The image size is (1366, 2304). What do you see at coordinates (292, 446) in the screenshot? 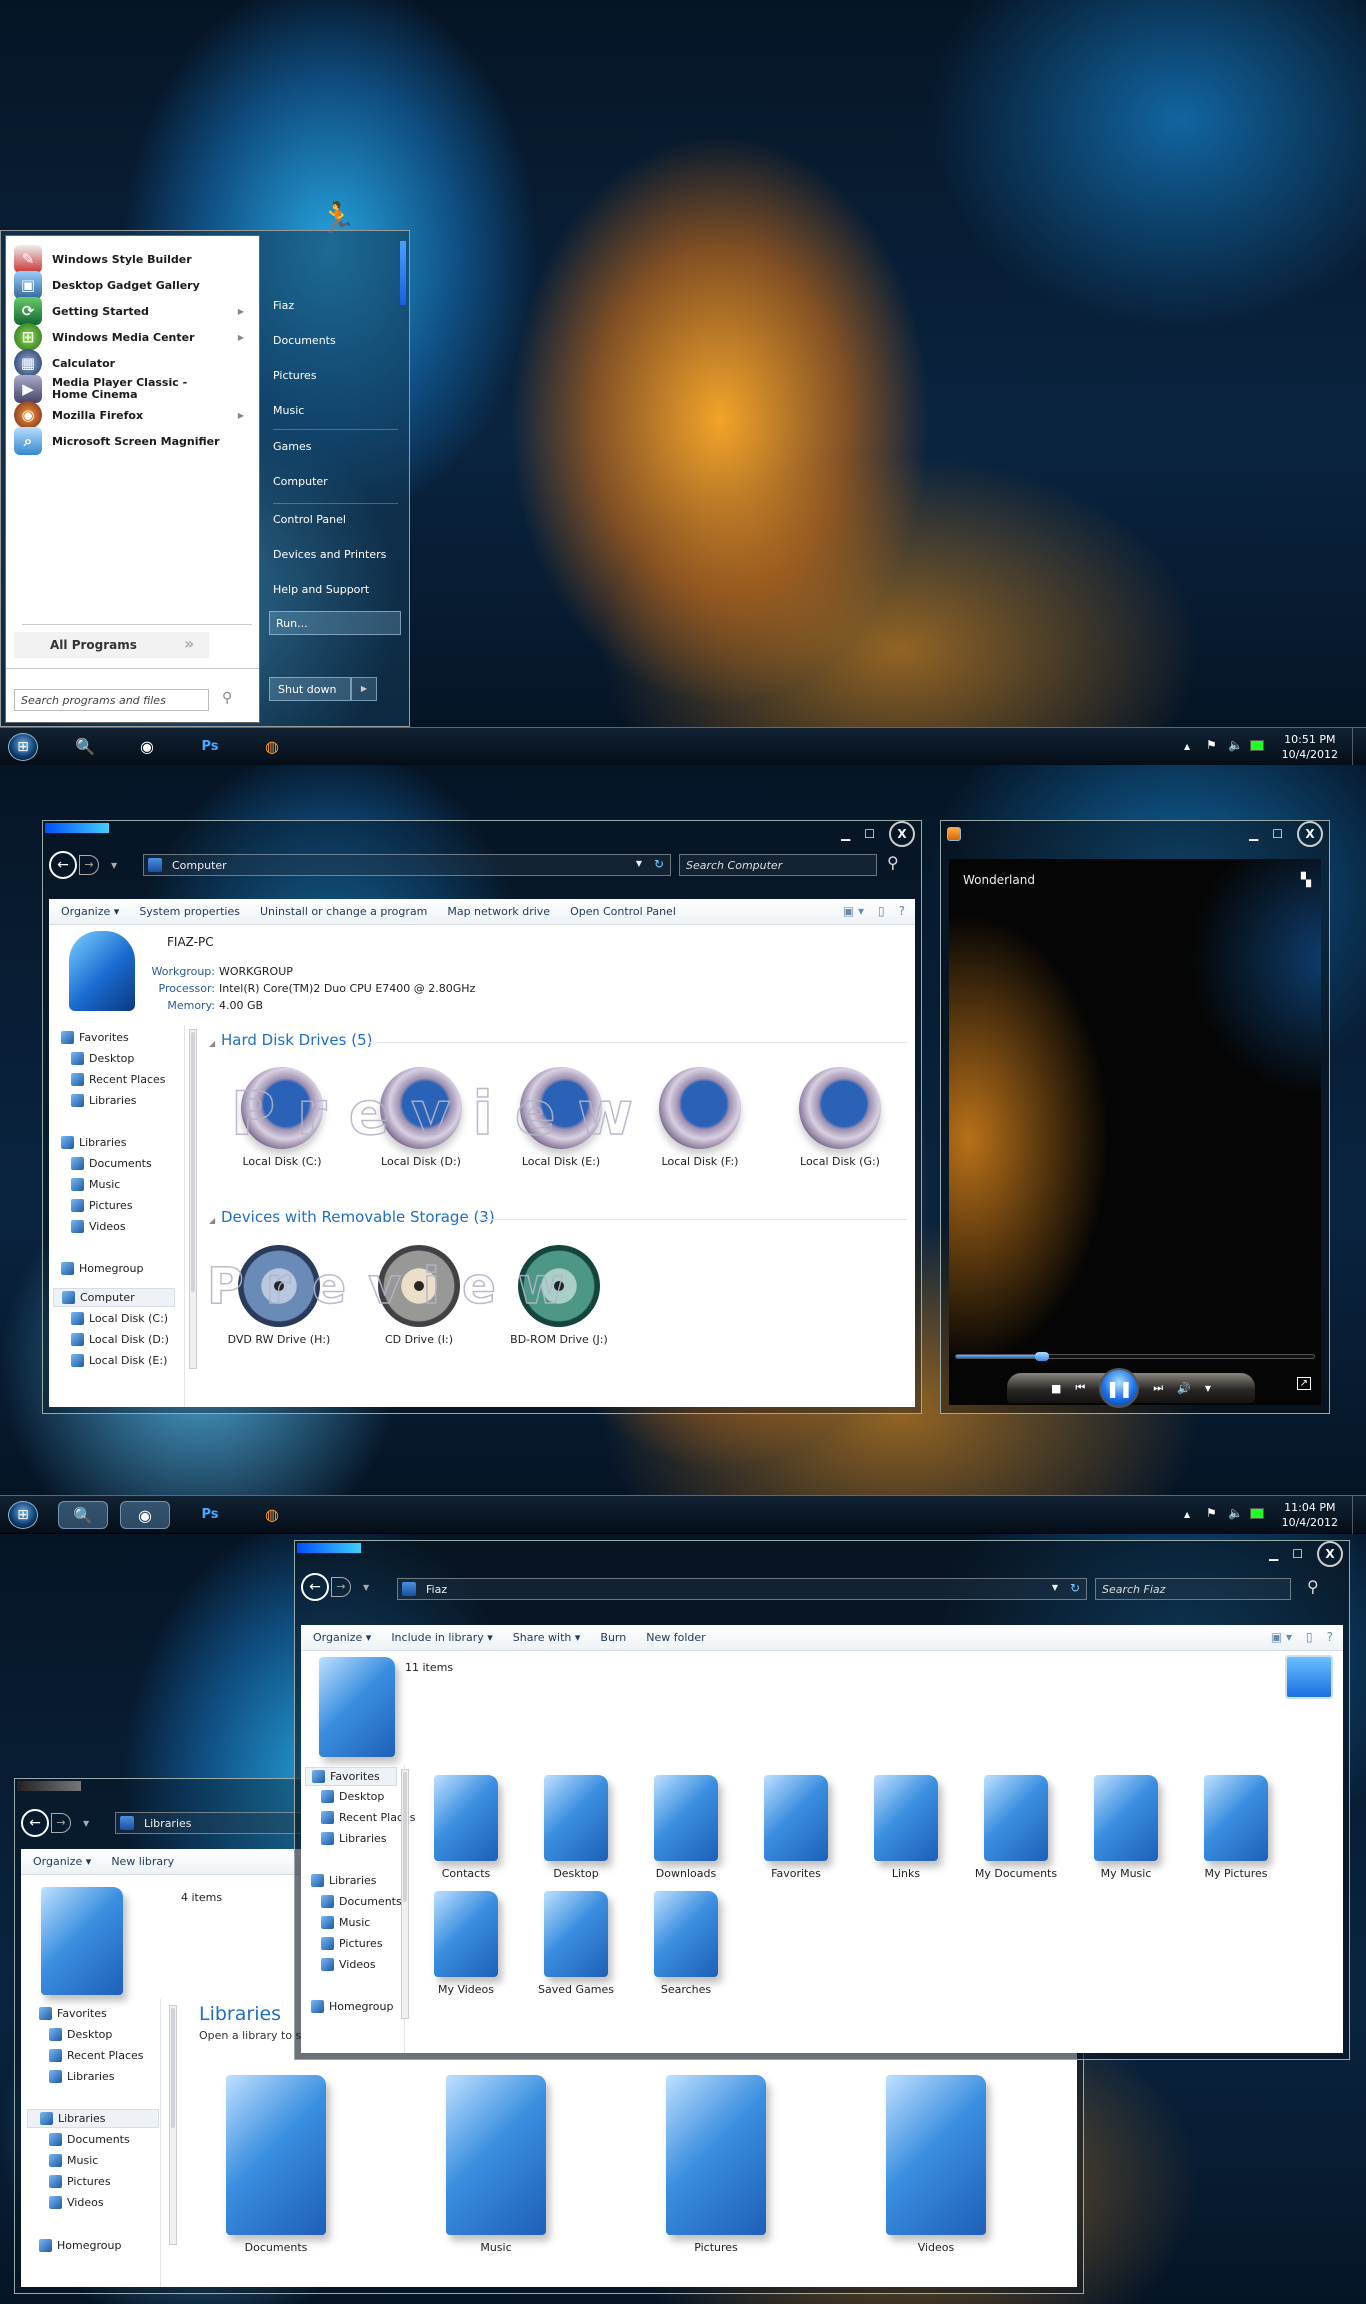
I see `start-link-games: Games` at bounding box center [292, 446].